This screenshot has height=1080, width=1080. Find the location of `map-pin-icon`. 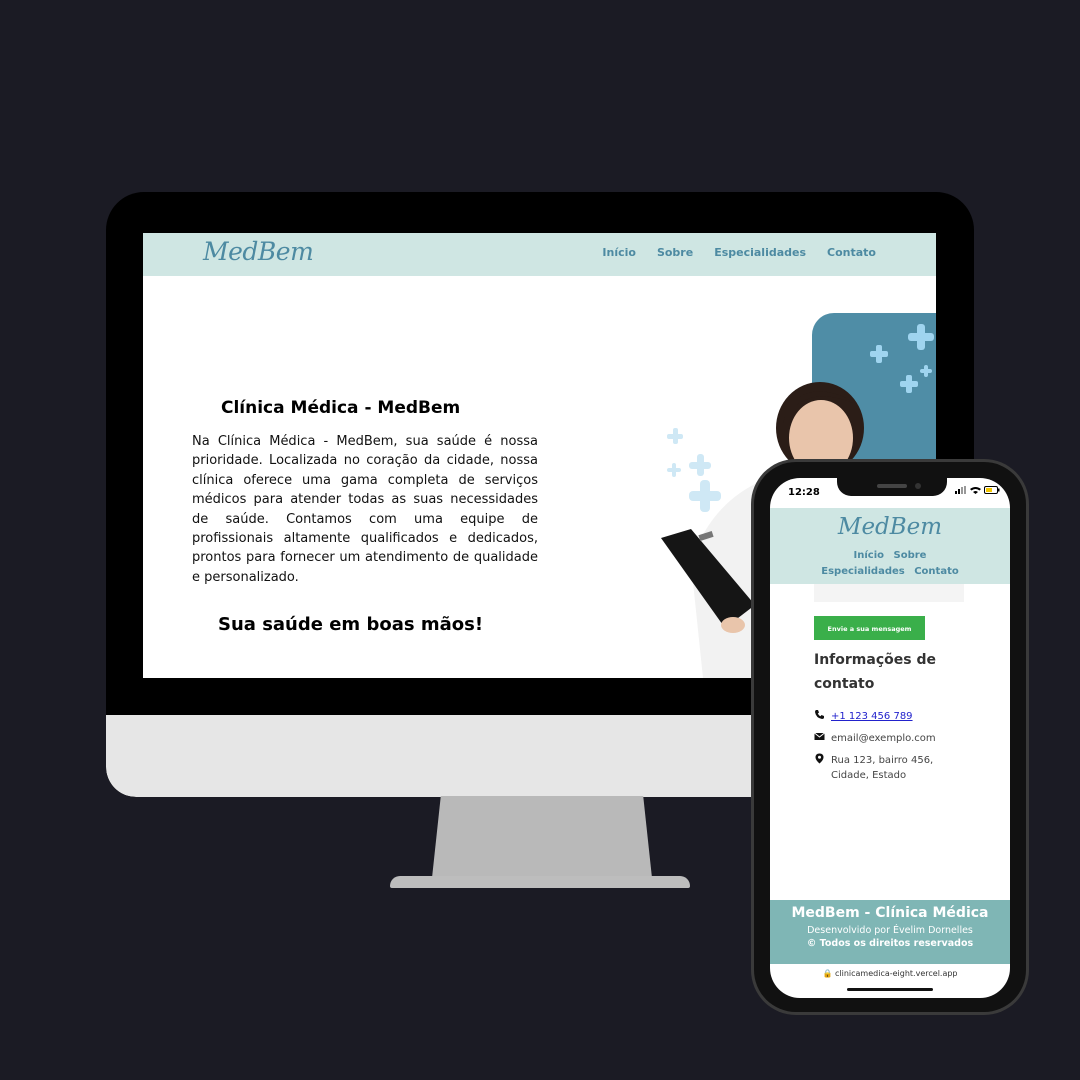

map-pin-icon is located at coordinates (819, 758).